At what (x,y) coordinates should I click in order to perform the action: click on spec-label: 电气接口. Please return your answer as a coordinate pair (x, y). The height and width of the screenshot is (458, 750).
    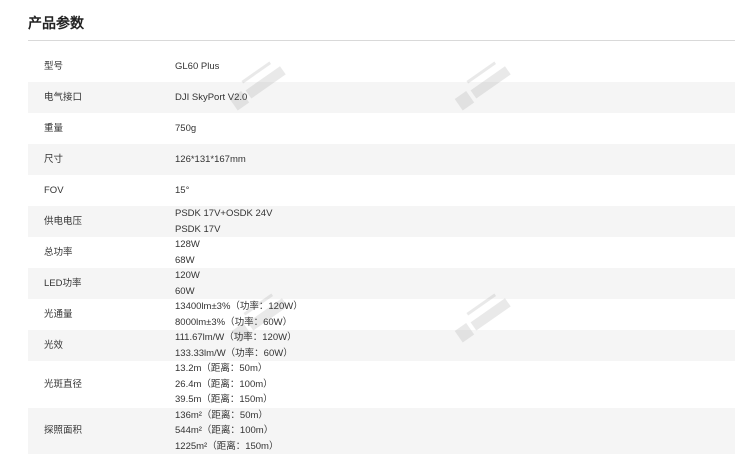
    Looking at the image, I should click on (63, 97).